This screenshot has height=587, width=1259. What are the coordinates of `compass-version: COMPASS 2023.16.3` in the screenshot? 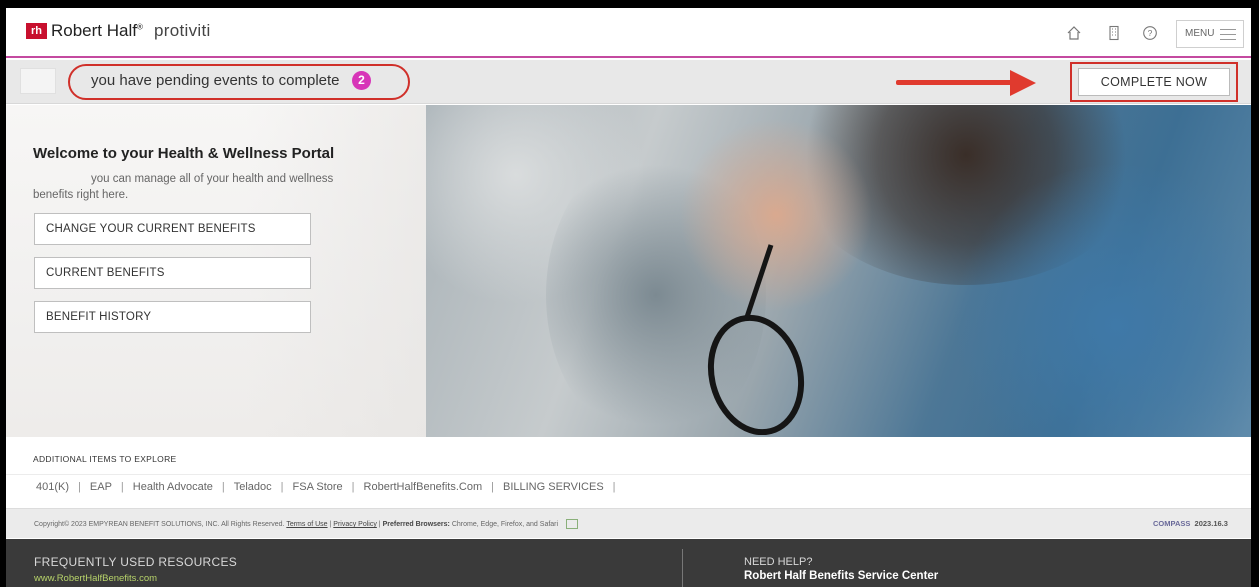 It's located at (1190, 523).